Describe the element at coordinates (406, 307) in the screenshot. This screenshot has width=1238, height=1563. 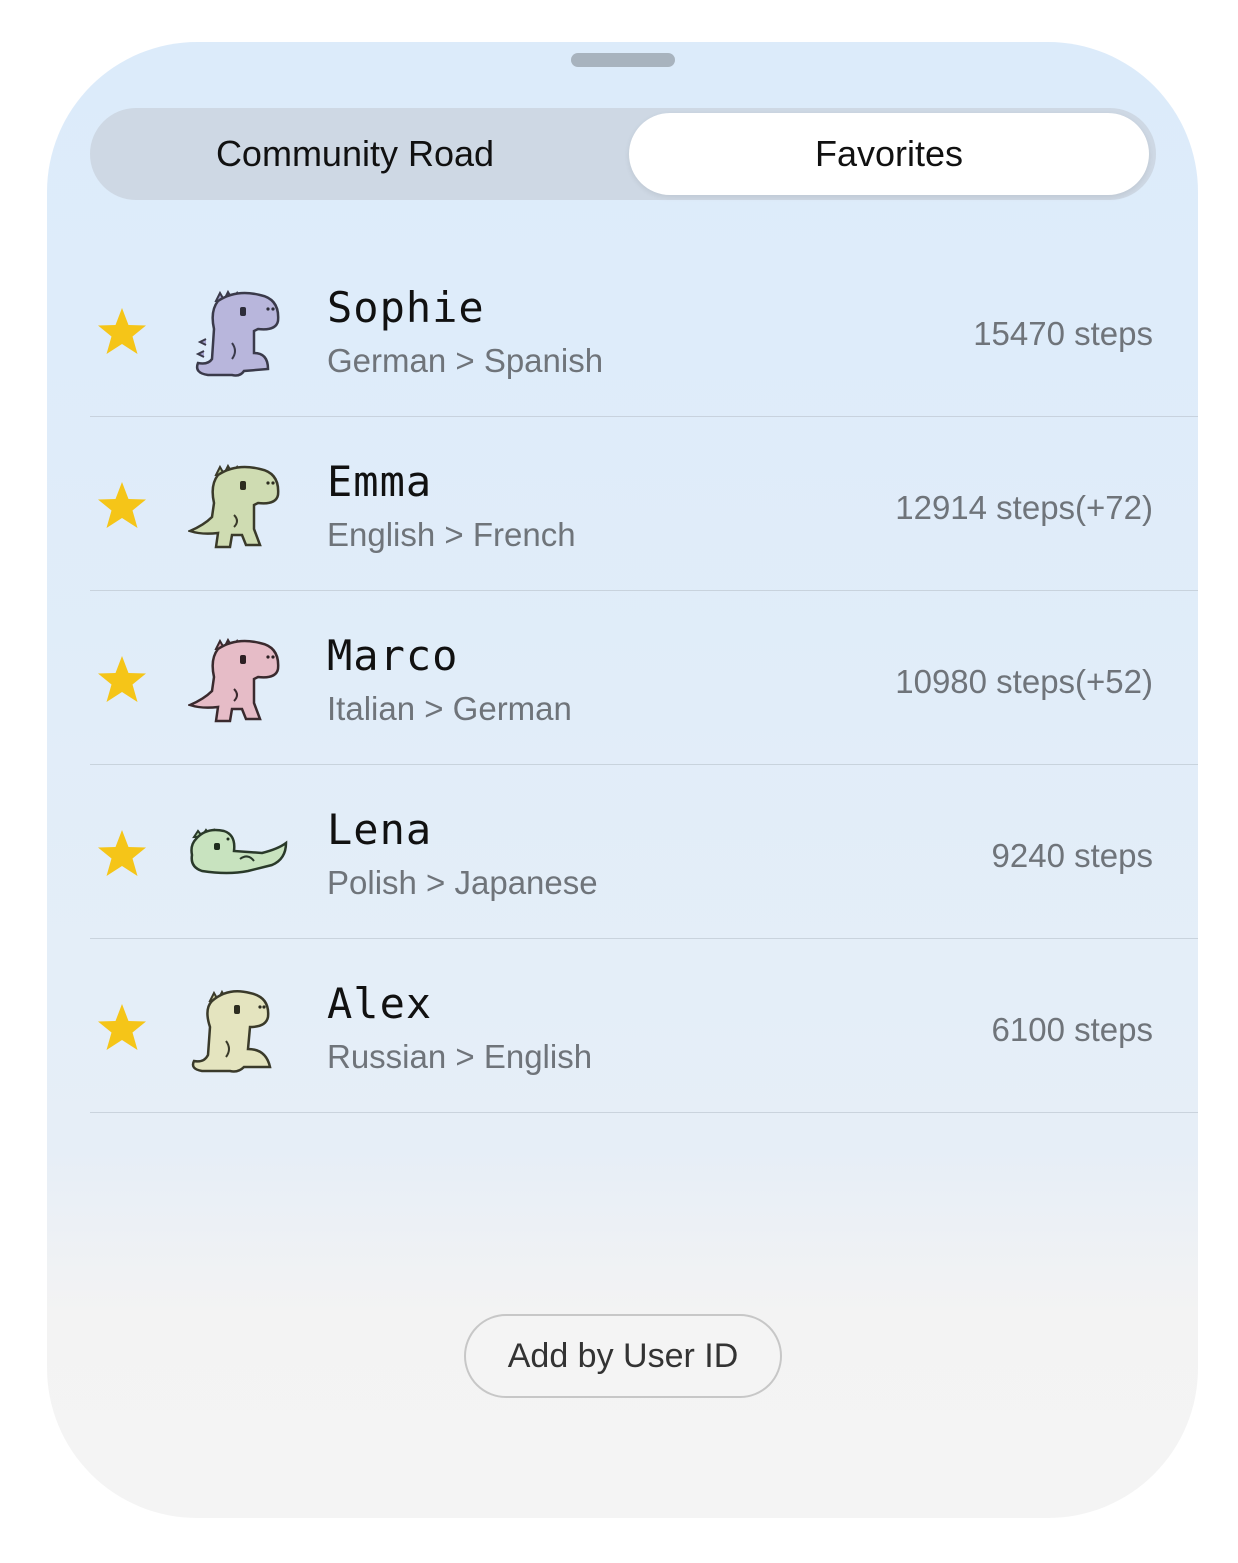
I see `user-name: Sophie` at that location.